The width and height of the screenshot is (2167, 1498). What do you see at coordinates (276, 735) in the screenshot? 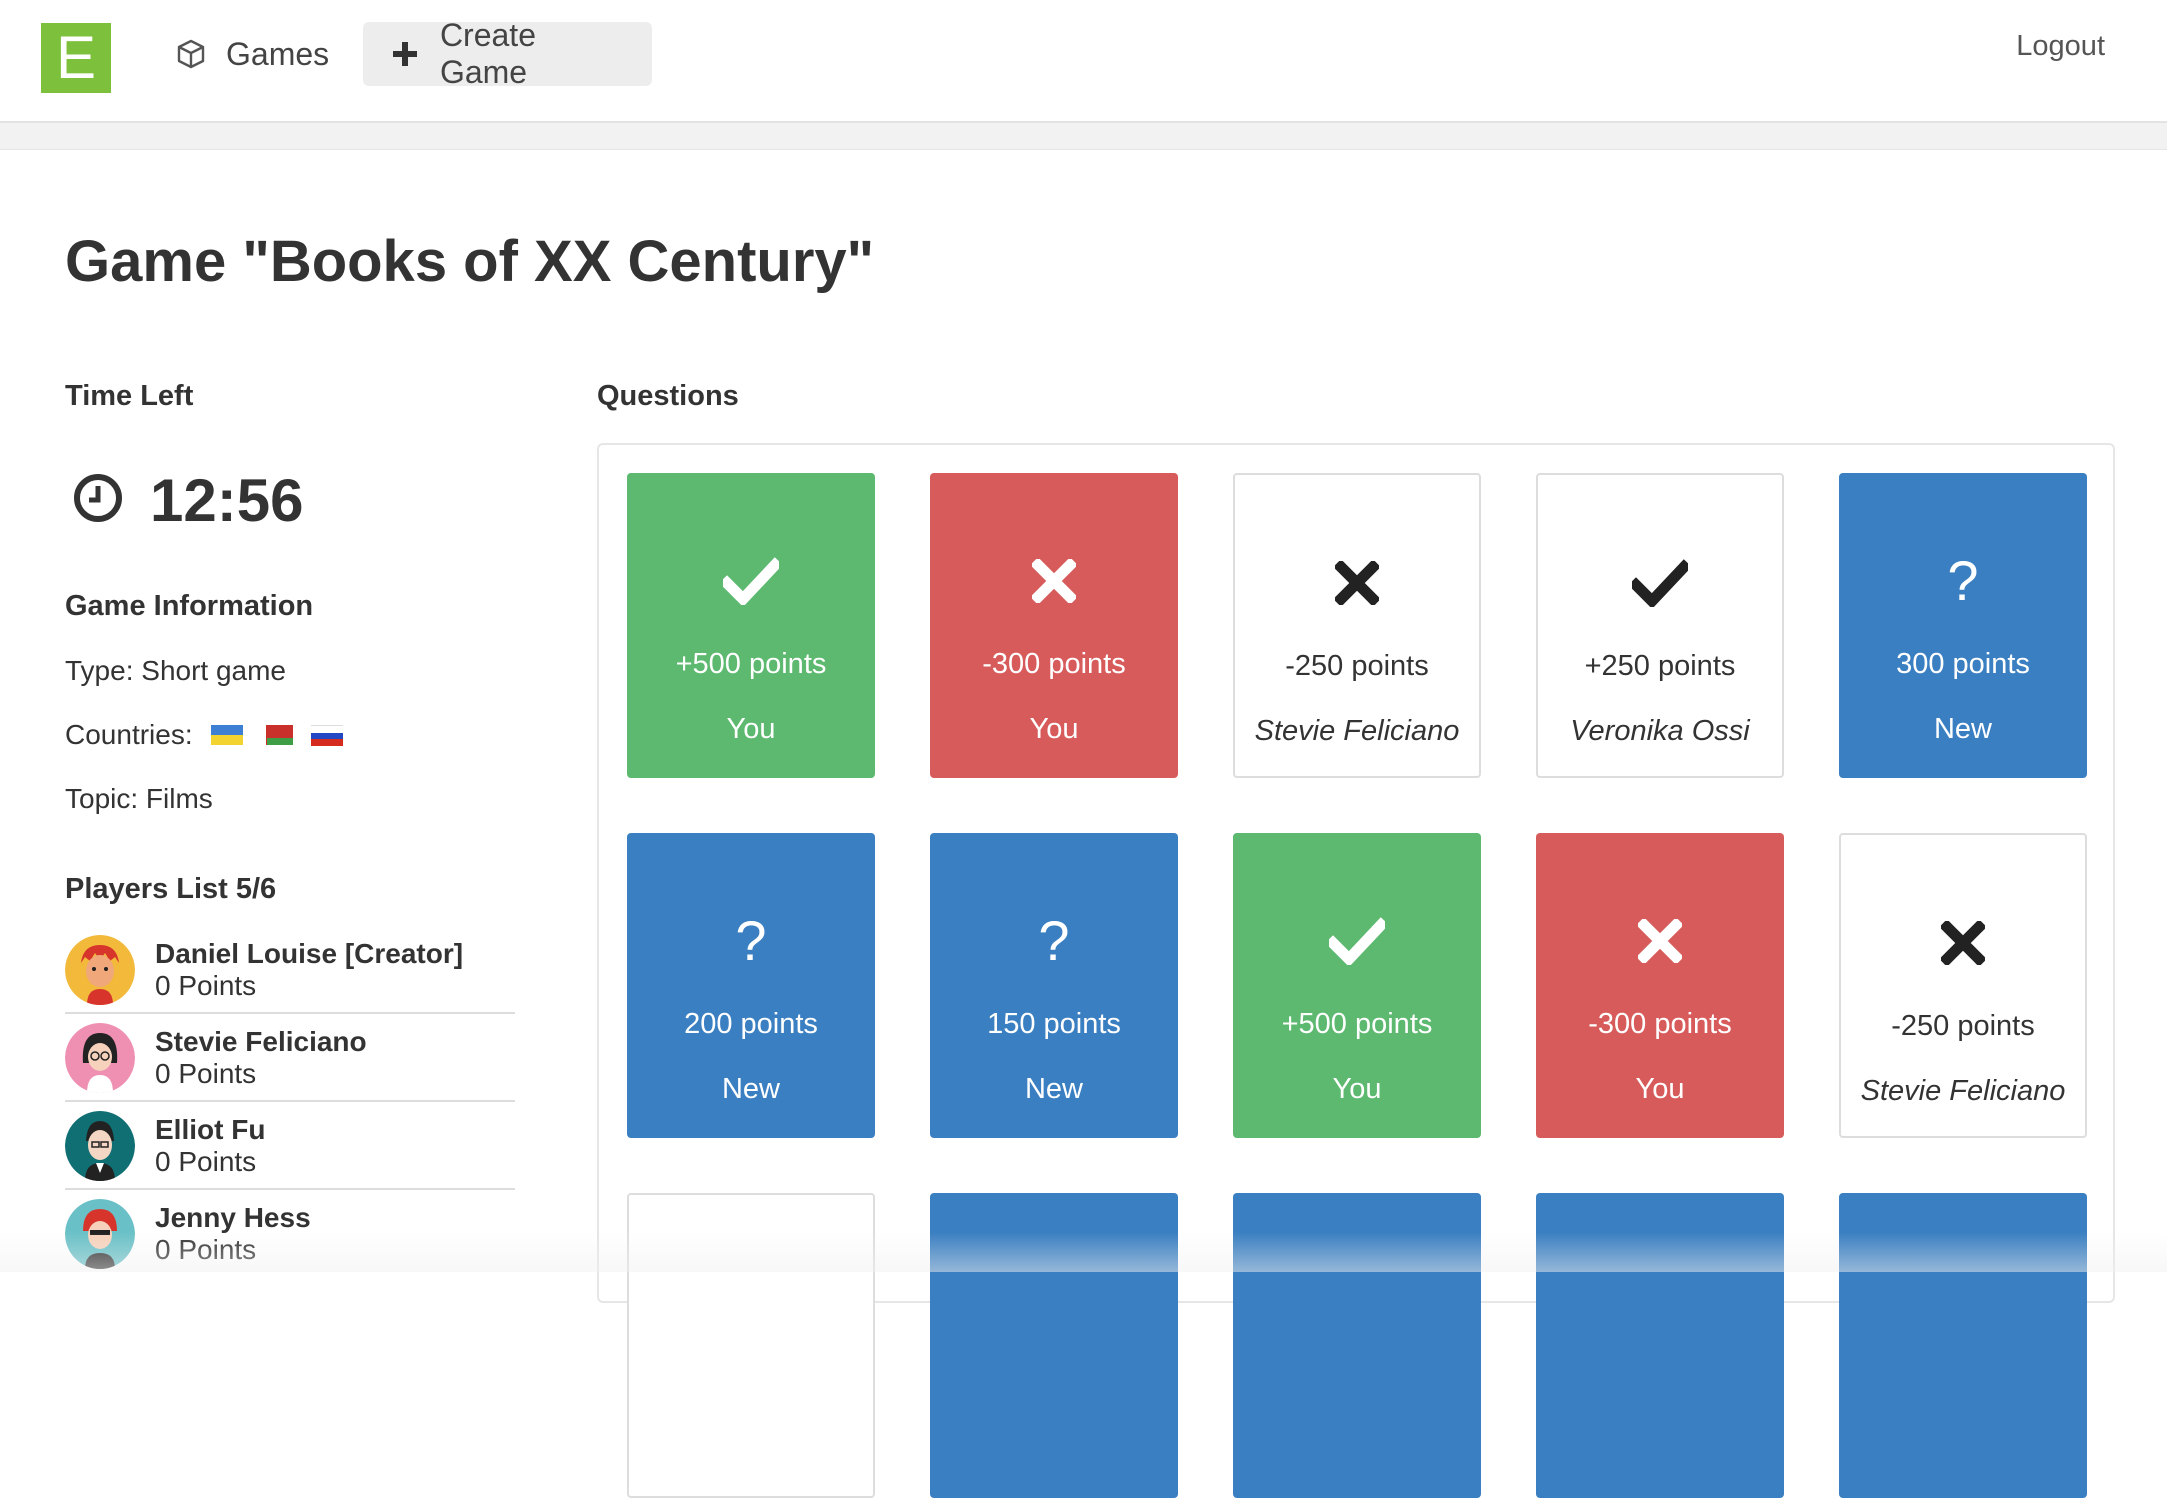
I see `belarus-flag-icon` at bounding box center [276, 735].